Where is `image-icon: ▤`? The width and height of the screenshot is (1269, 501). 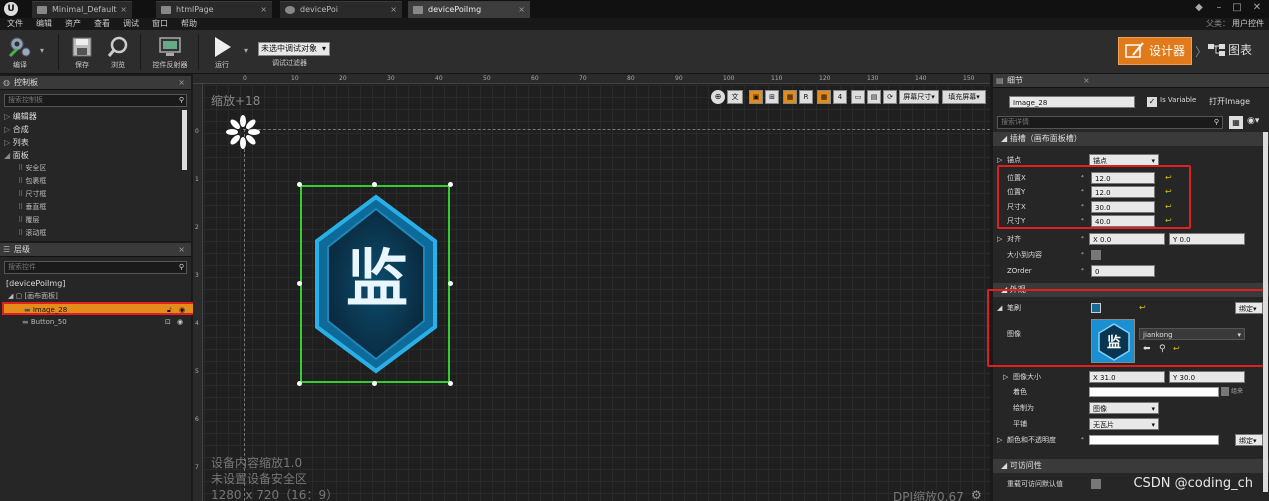
image-icon: ▤ is located at coordinates (874, 97).